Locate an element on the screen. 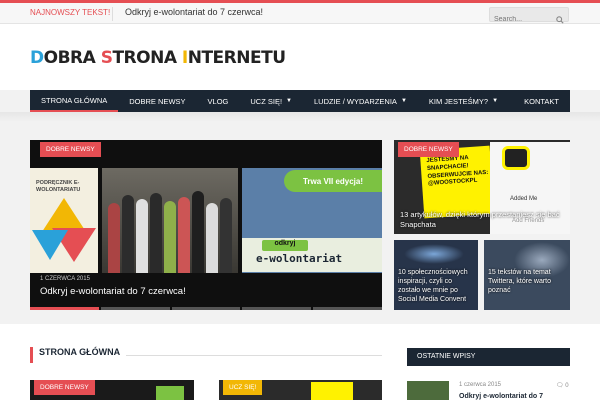 The height and width of the screenshot is (400, 600). handbook-image: PODRĘCZNIK E-WOLONTARIATU is located at coordinates (64, 220).